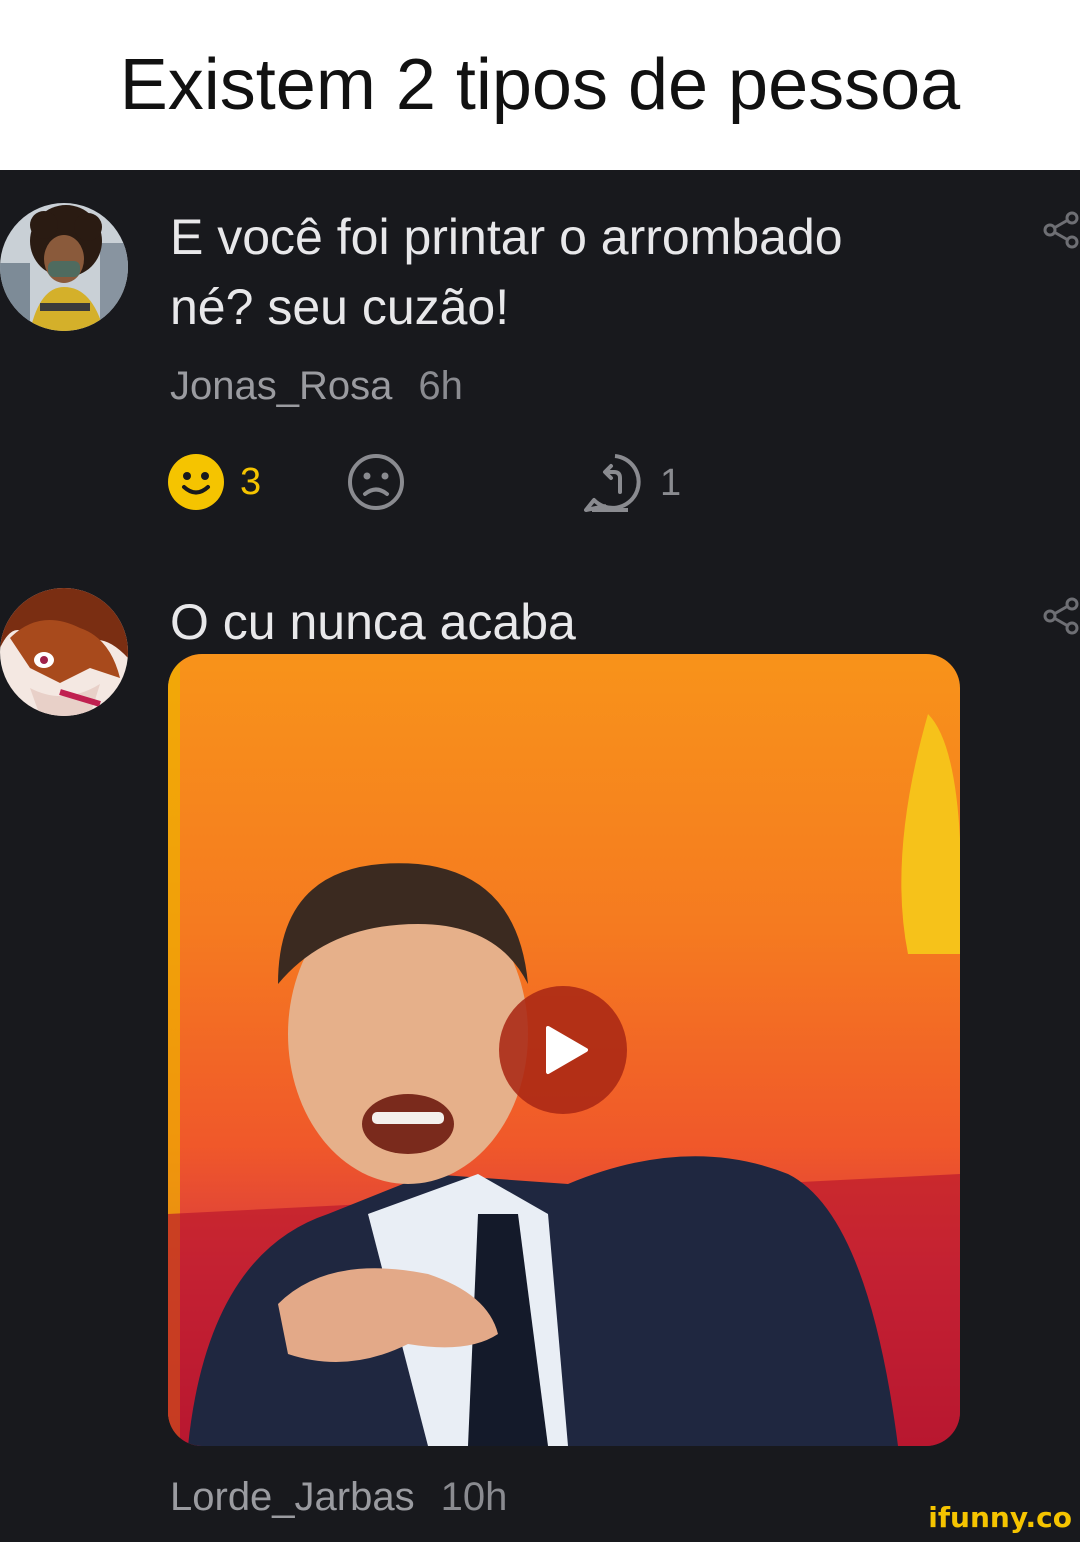 This screenshot has width=1080, height=1542. What do you see at coordinates (373, 622) in the screenshot?
I see `comment-text: O cu nunca acaba` at bounding box center [373, 622].